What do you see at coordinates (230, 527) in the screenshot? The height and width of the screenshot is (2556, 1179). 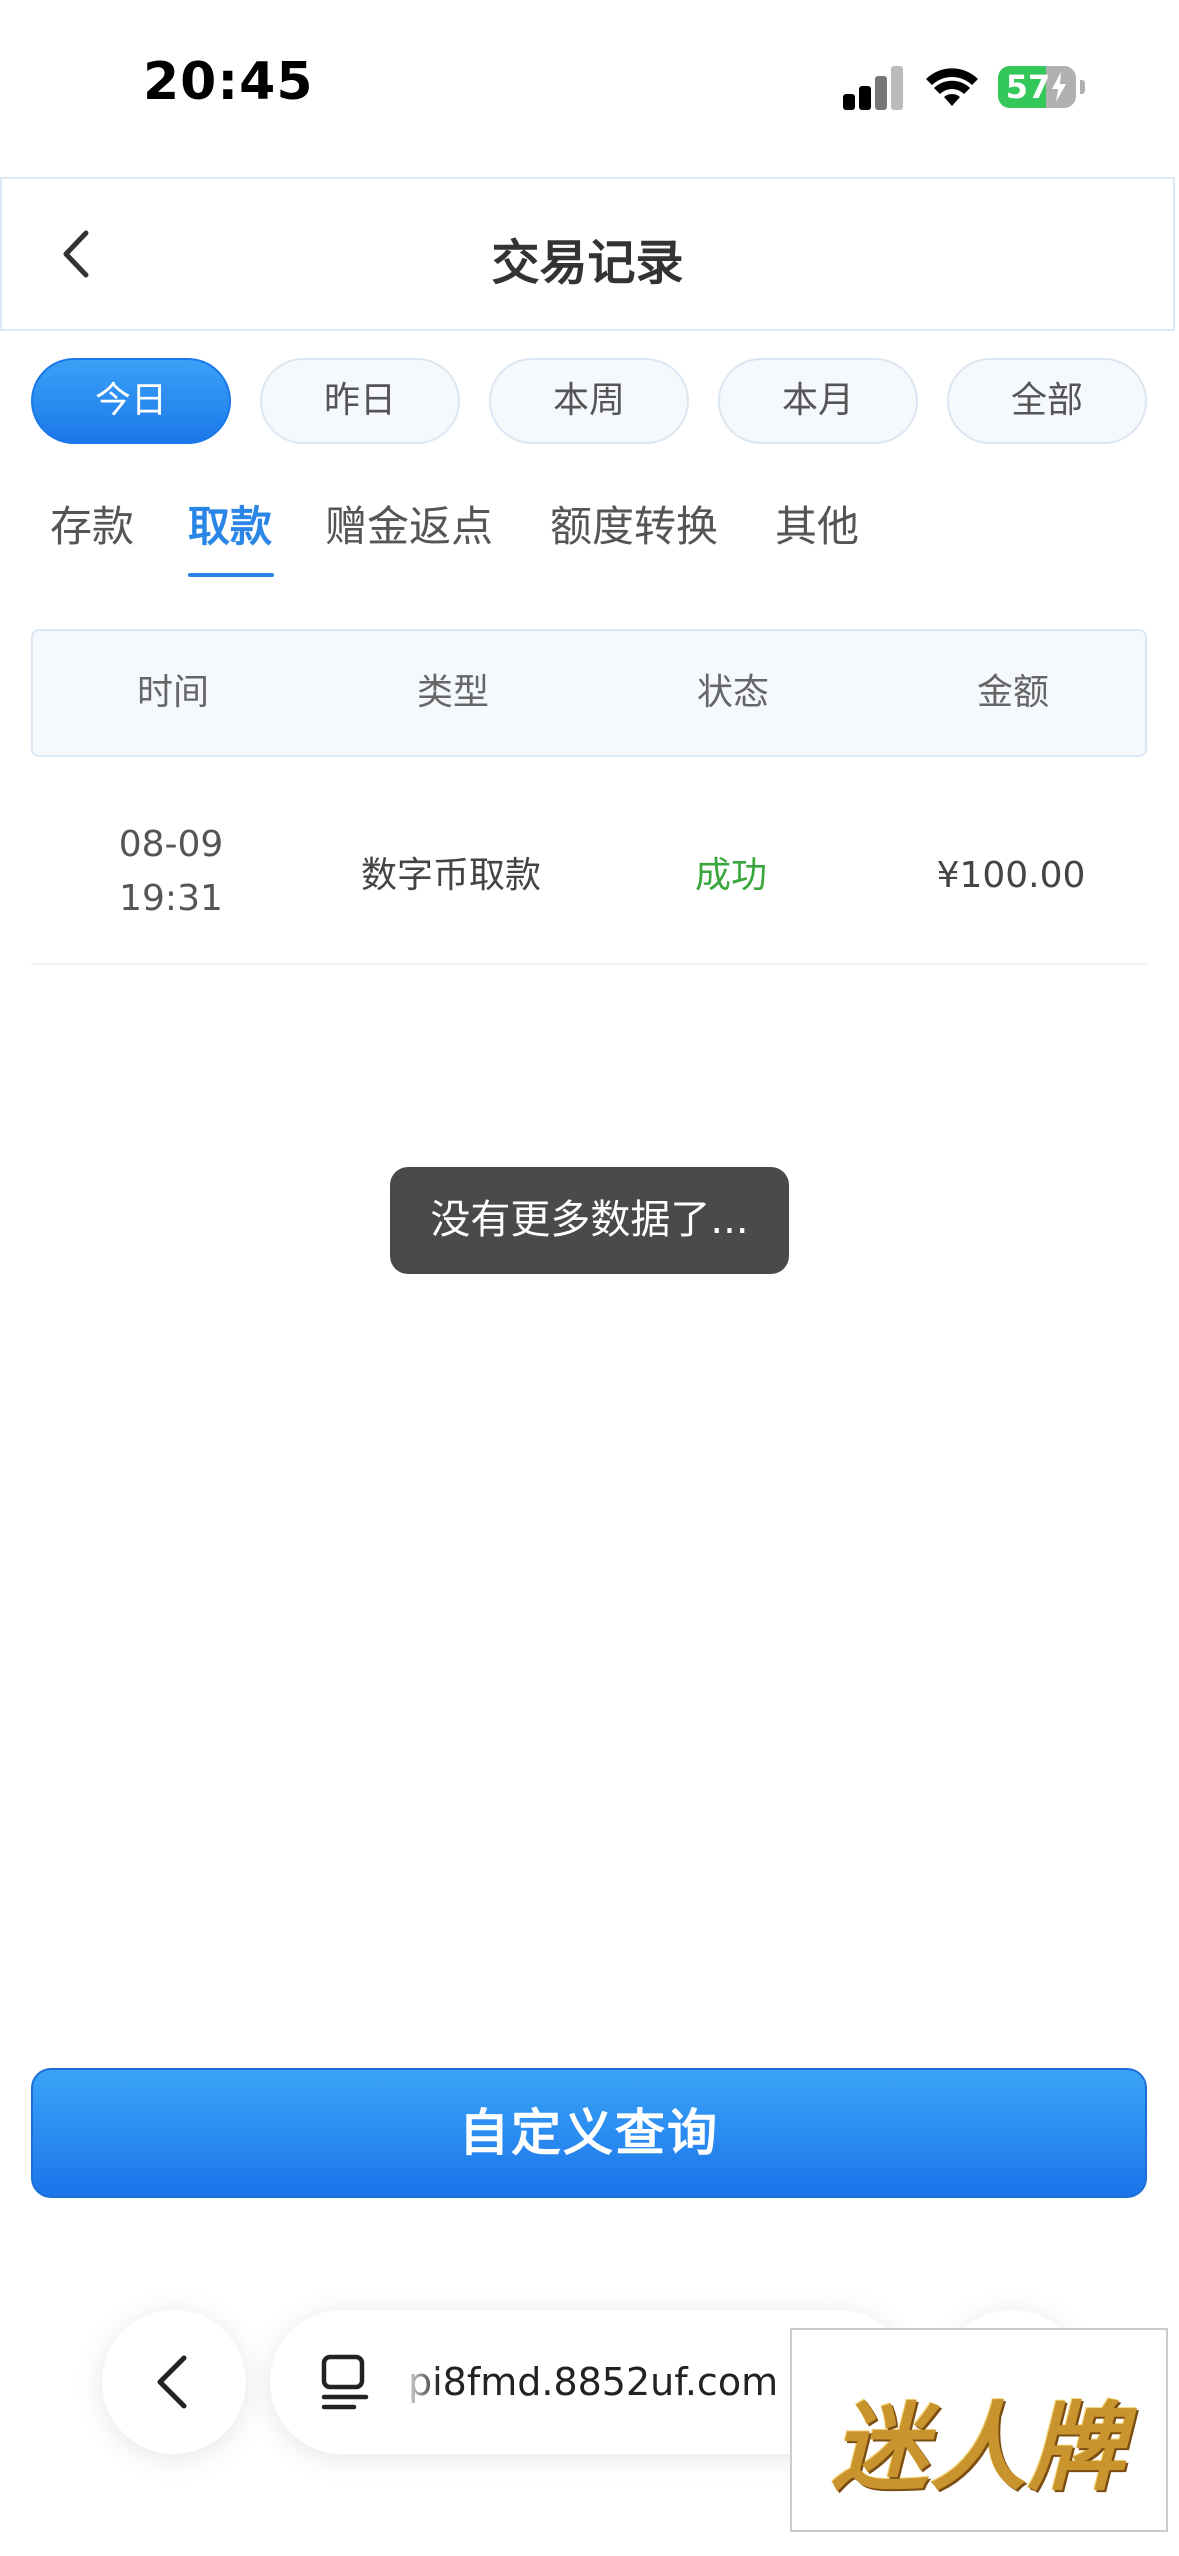 I see `tab-withdraw: 取款` at bounding box center [230, 527].